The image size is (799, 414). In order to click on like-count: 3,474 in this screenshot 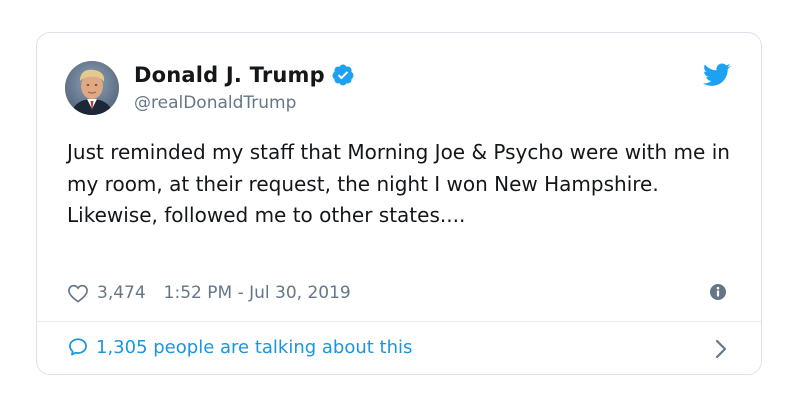, I will do `click(121, 293)`.